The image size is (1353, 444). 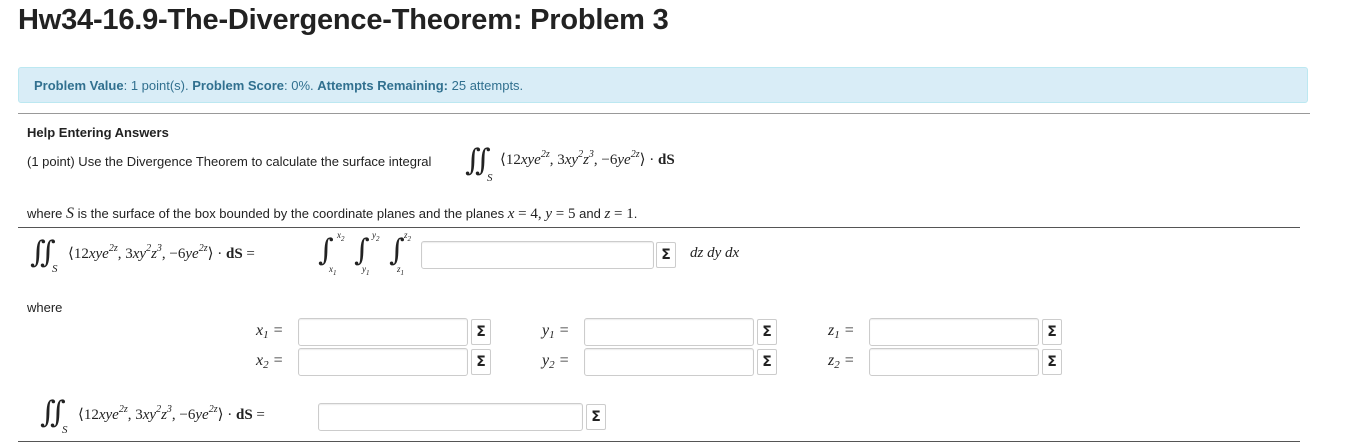 I want to click on lower-limit-x1: x1, so click(x=333, y=270).